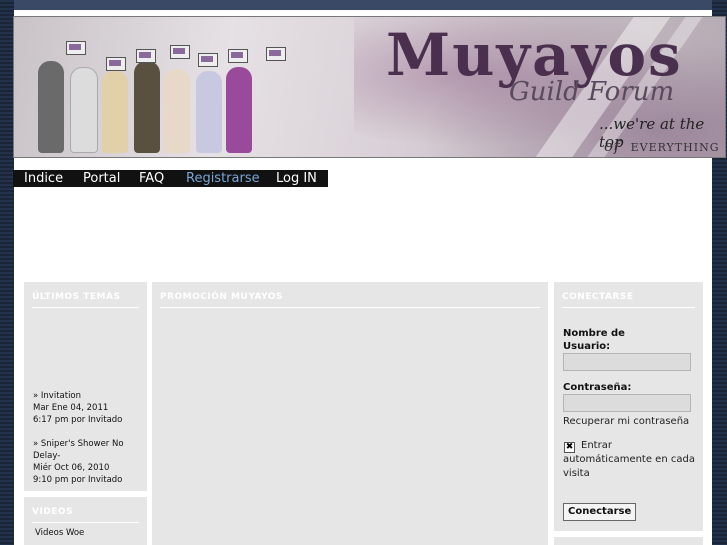  I want to click on promo-title: PROMOCIÓN MUYAYOS, so click(221, 297).